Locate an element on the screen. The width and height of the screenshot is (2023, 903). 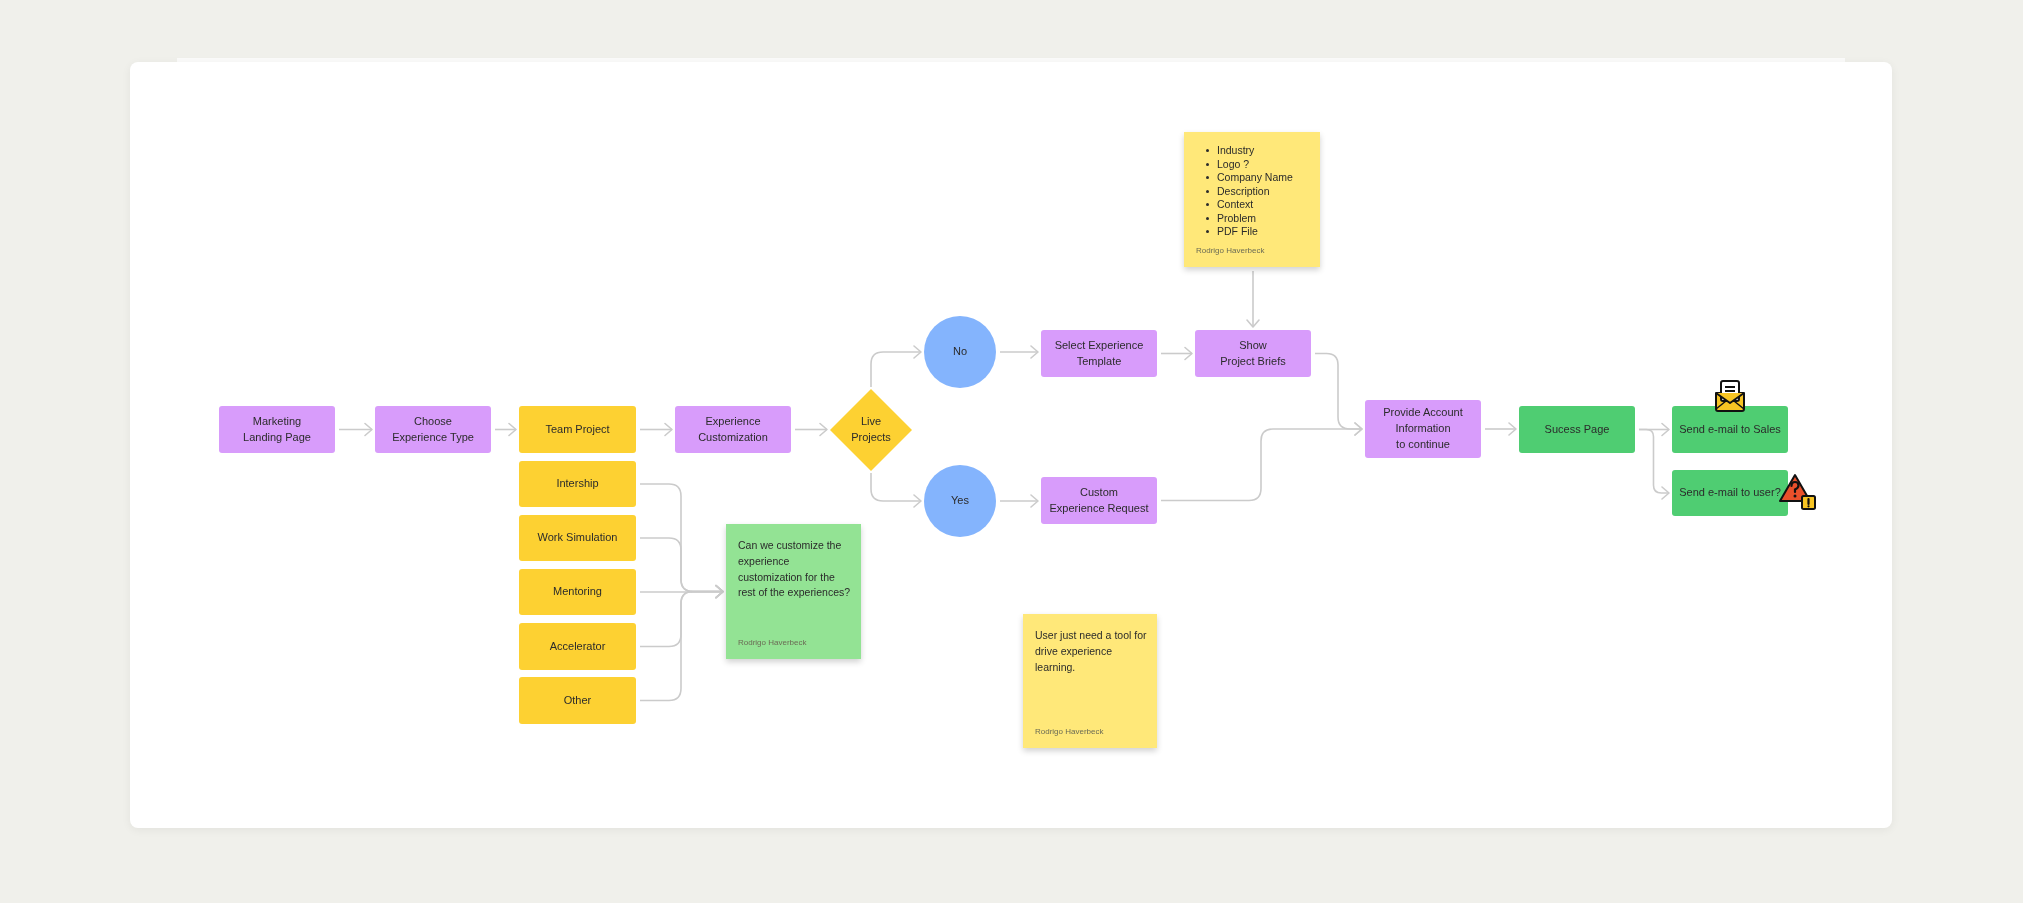
process-step: Custom Experience Request is located at coordinates (1099, 500).